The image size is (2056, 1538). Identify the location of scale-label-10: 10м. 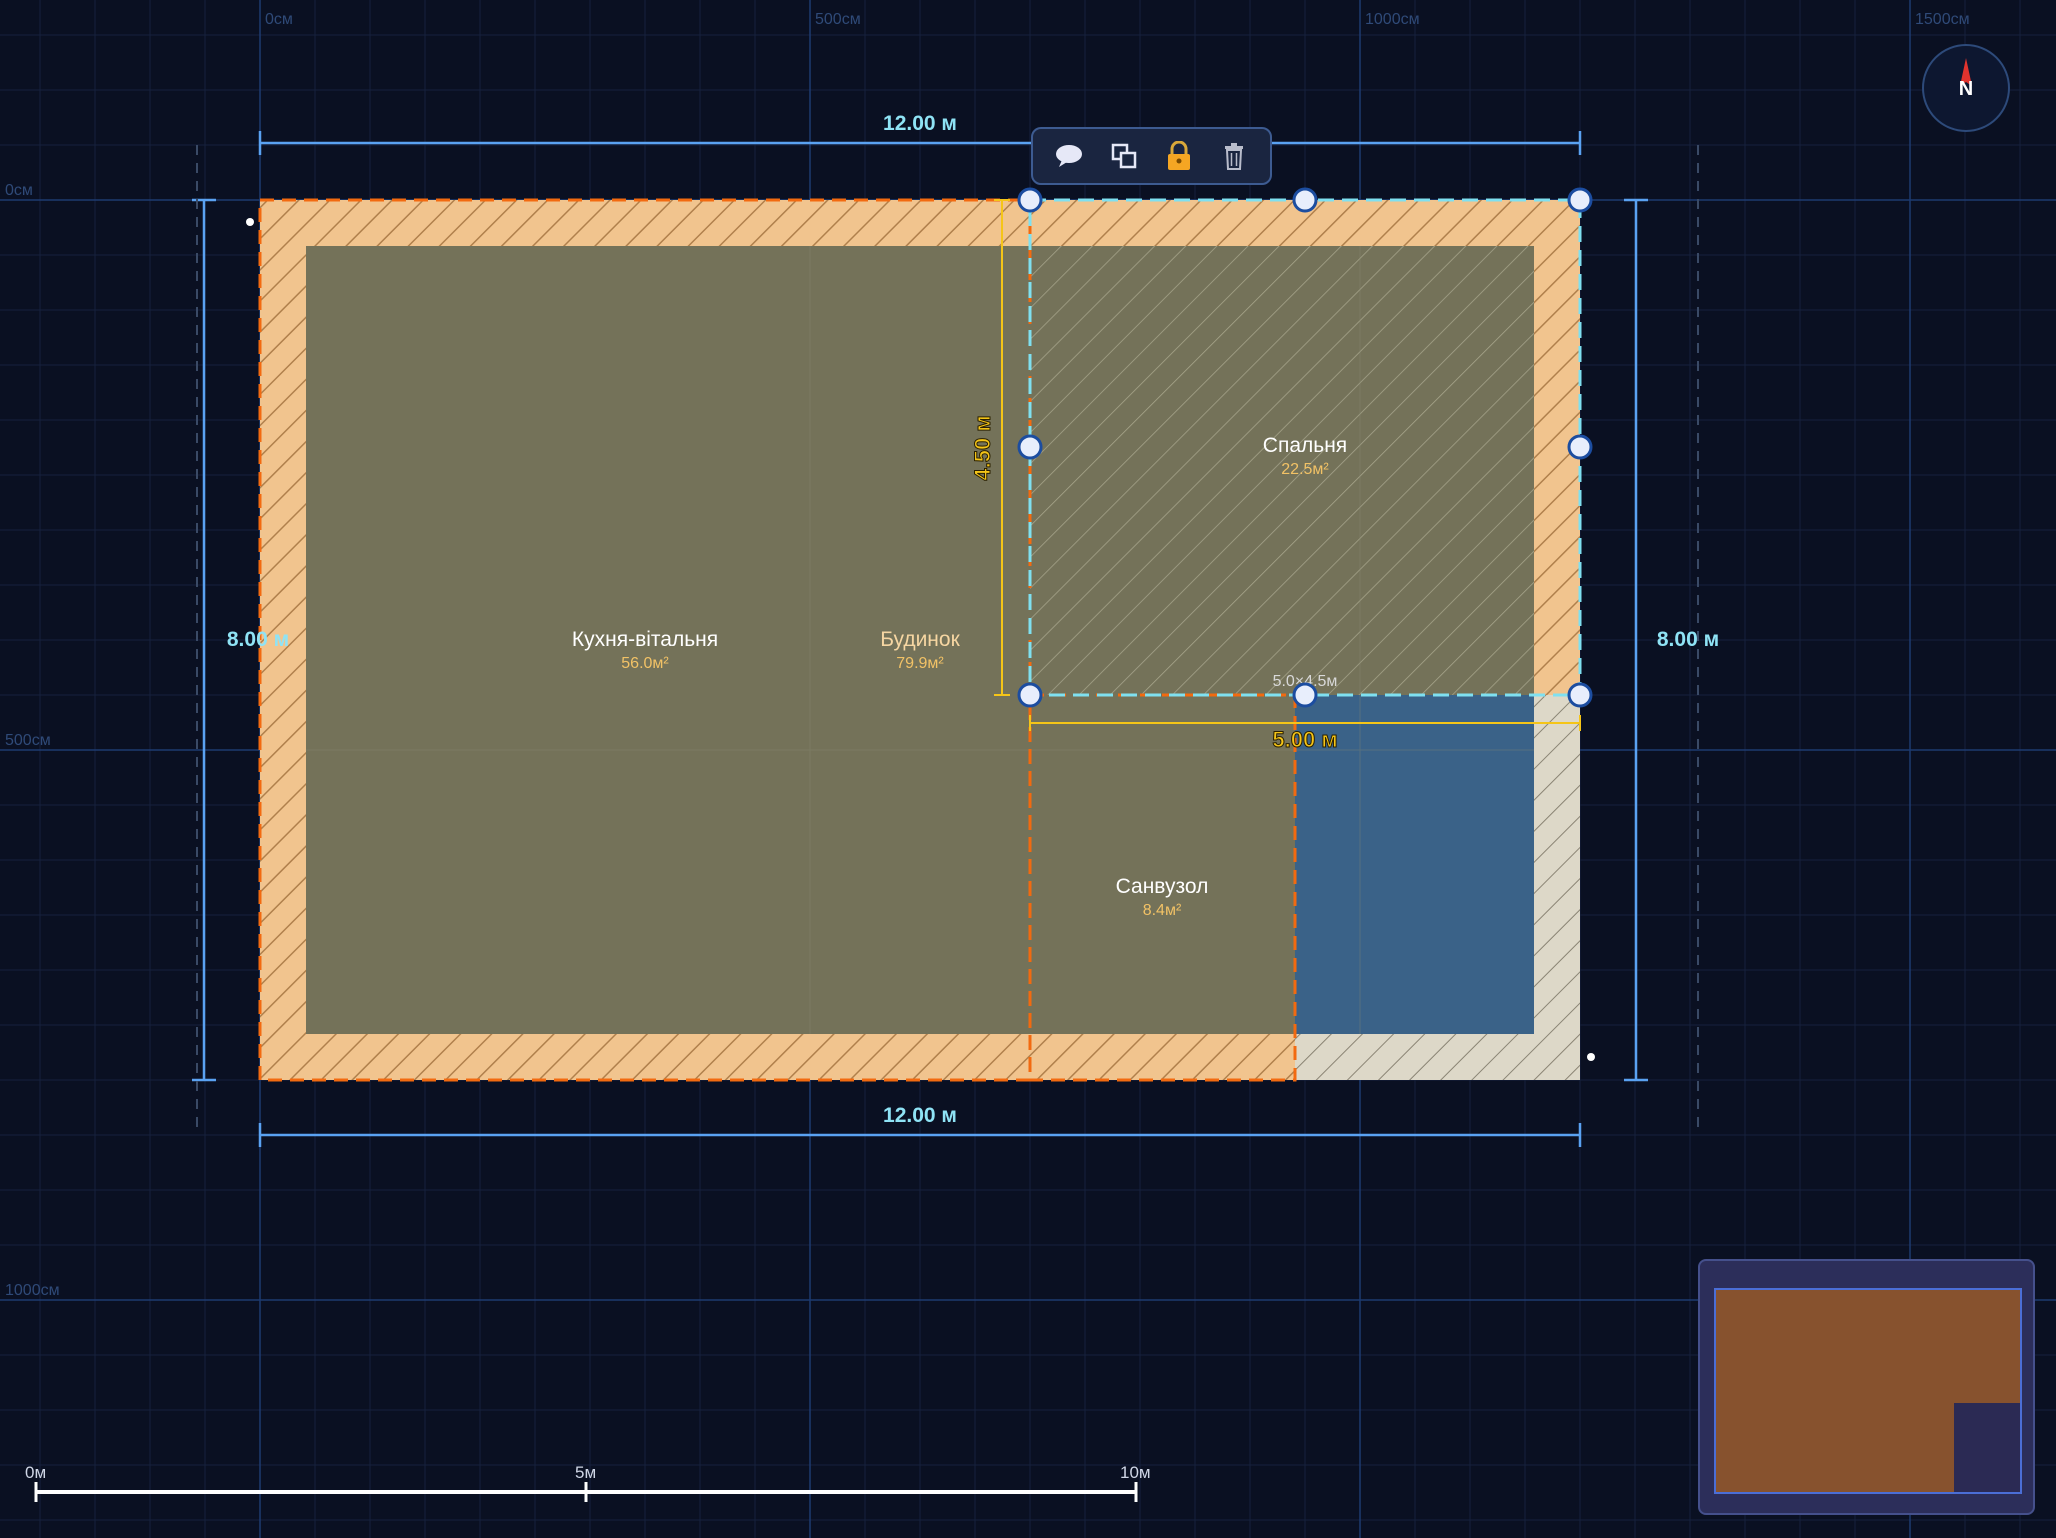
(1135, 1472).